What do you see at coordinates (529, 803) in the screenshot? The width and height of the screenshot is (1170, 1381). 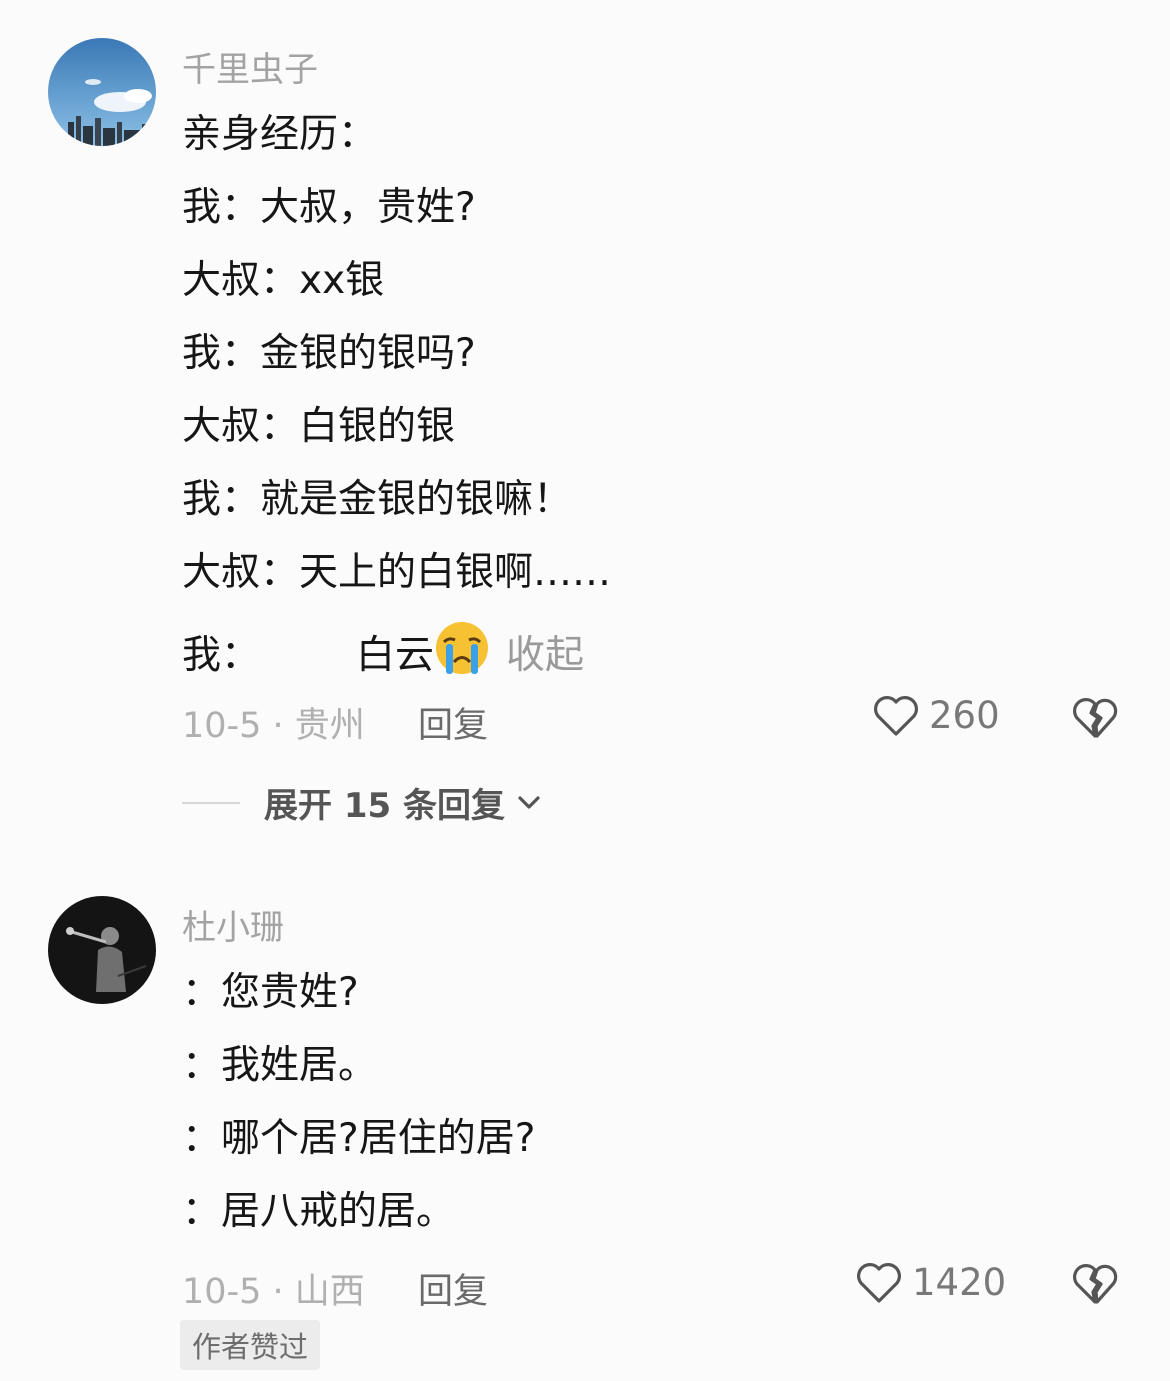 I see `chevron-down-icon` at bounding box center [529, 803].